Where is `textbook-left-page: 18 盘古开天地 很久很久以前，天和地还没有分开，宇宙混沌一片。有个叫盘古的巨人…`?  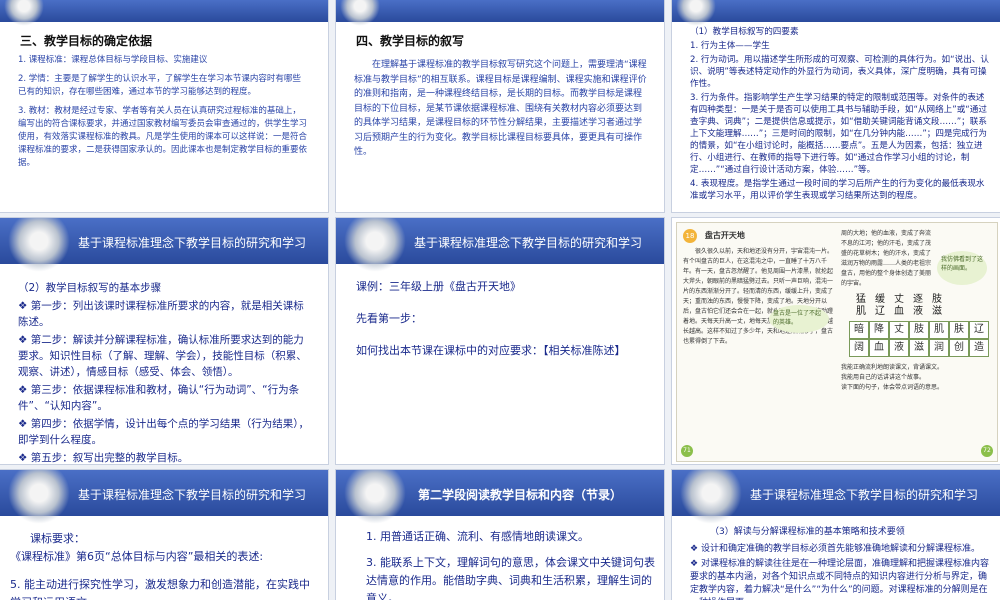 textbook-left-page: 18 盘古开天地 很久很久以前，天和地还没有分开，宇宙混沌一片。有个叫盘古的巨人… is located at coordinates (759, 341).